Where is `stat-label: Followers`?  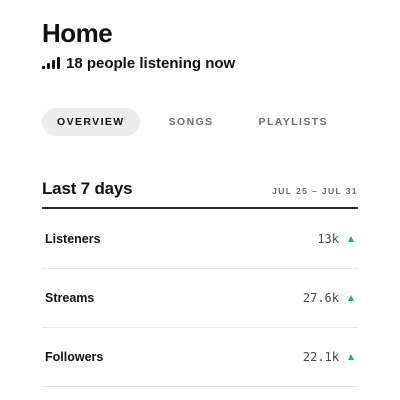 stat-label: Followers is located at coordinates (74, 357).